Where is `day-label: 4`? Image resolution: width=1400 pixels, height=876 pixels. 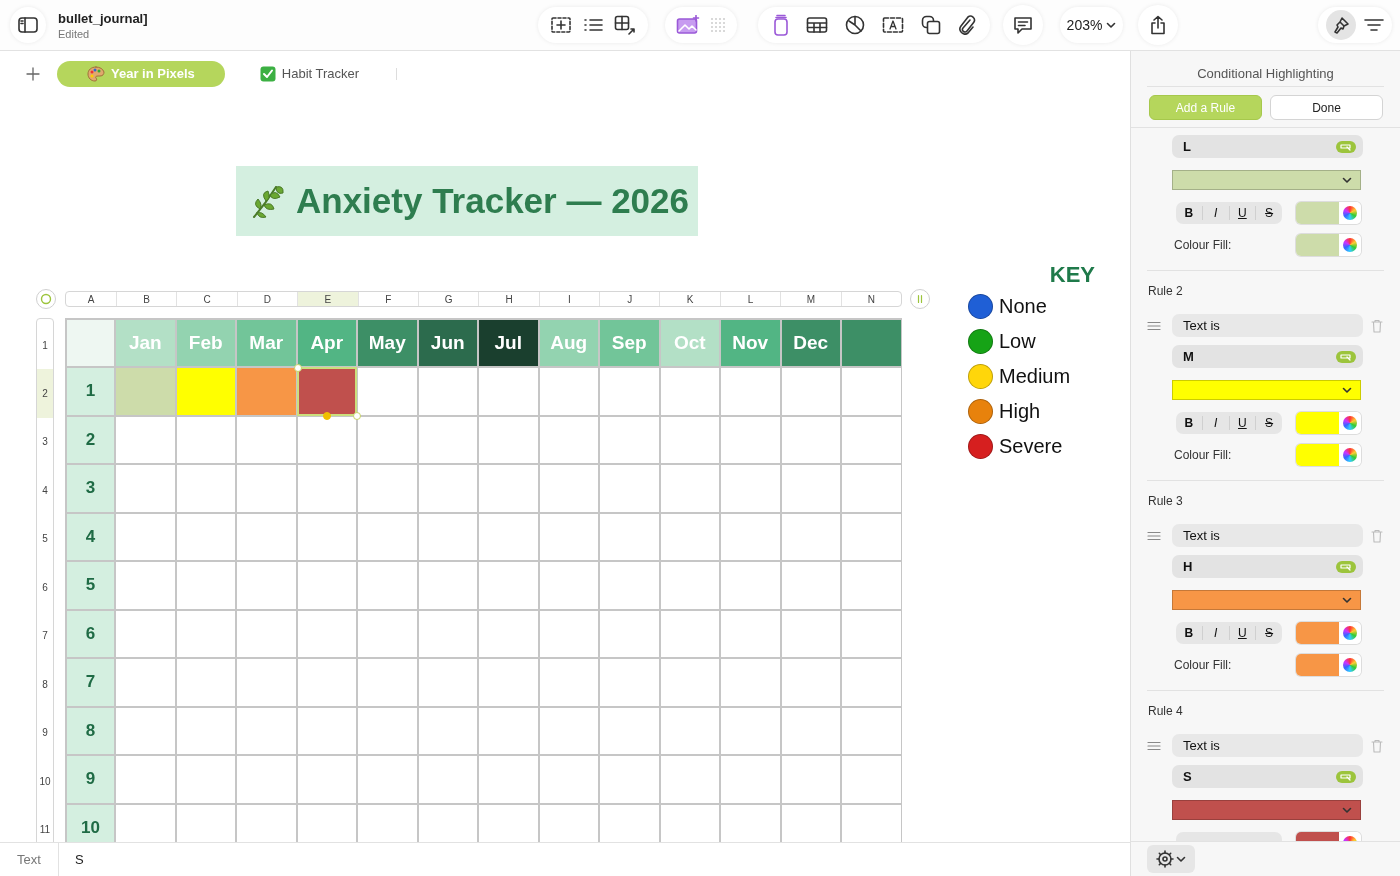
day-label: 4 is located at coordinates (90, 536).